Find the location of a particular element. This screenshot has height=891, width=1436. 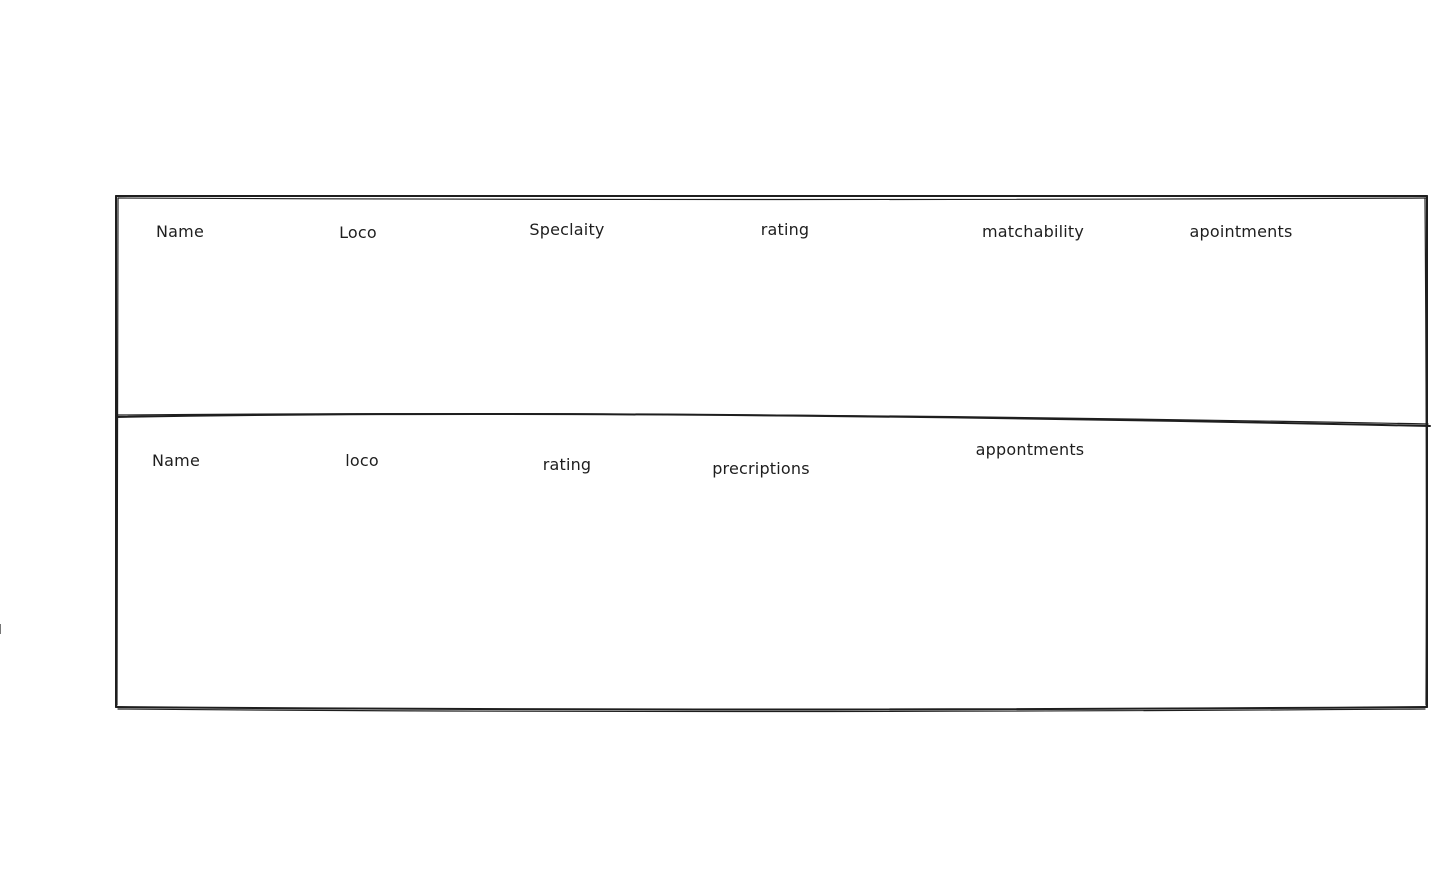

upper-header-matchability: matchability is located at coordinates (1033, 231).